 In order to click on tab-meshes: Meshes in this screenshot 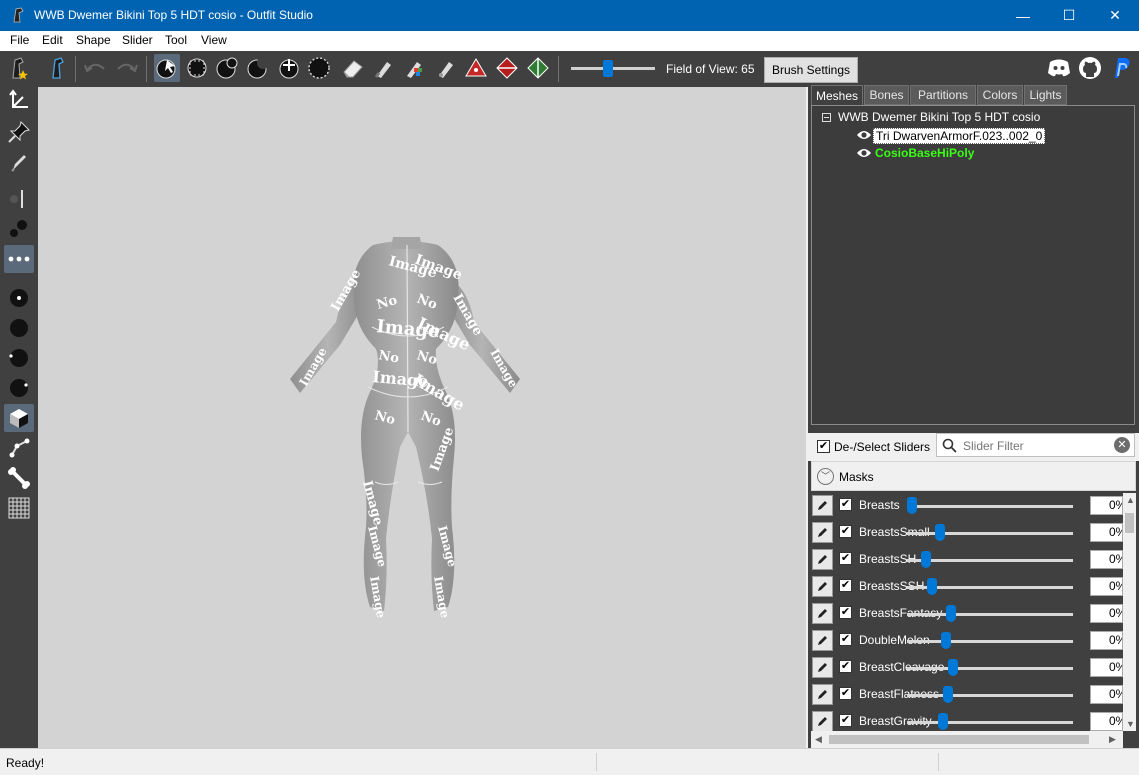, I will do `click(837, 95)`.